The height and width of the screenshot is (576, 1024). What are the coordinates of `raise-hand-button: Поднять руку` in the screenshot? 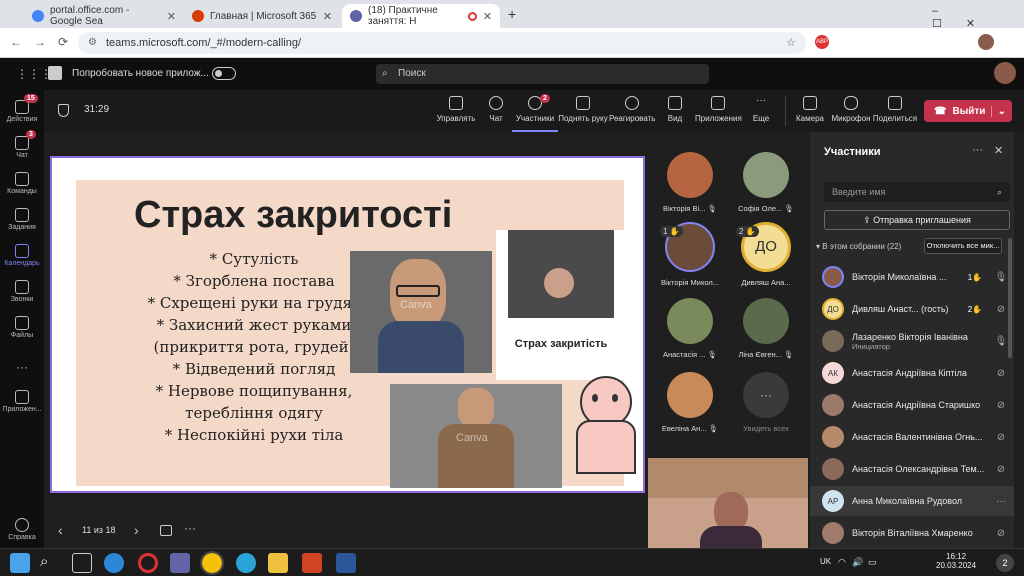 It's located at (583, 109).